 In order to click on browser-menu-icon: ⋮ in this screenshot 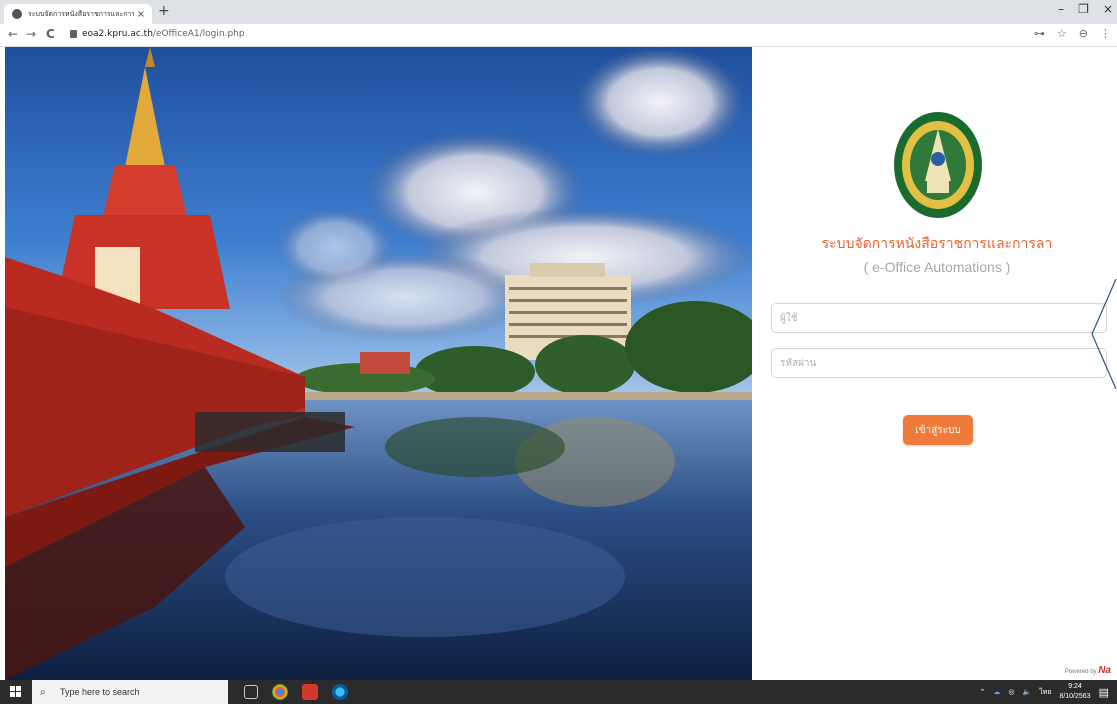, I will do `click(1105, 33)`.